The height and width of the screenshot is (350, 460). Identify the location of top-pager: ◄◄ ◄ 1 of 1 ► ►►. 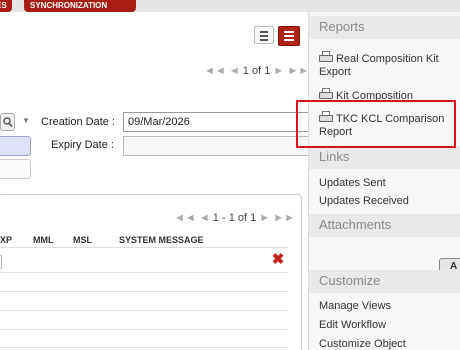
(256, 71).